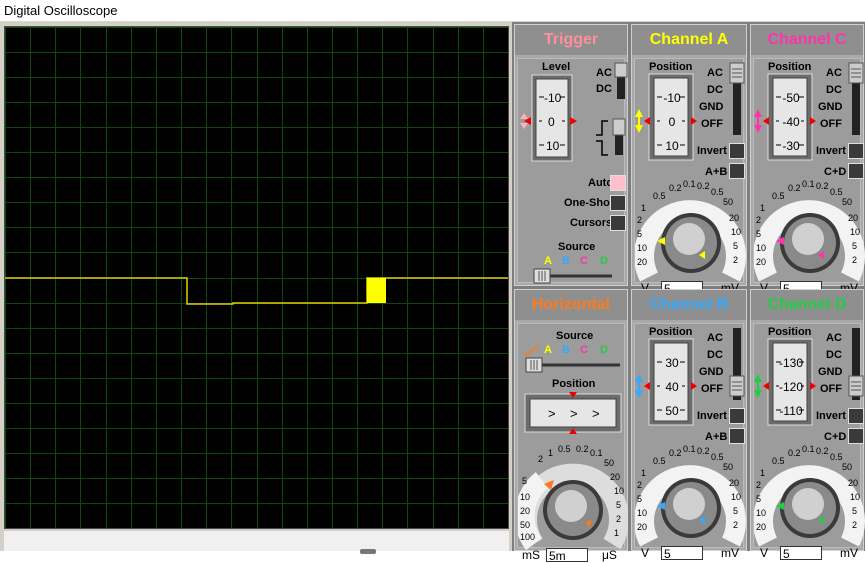 The image size is (865, 563). What do you see at coordinates (611, 137) in the screenshot?
I see `trigger-edge-switch` at bounding box center [611, 137].